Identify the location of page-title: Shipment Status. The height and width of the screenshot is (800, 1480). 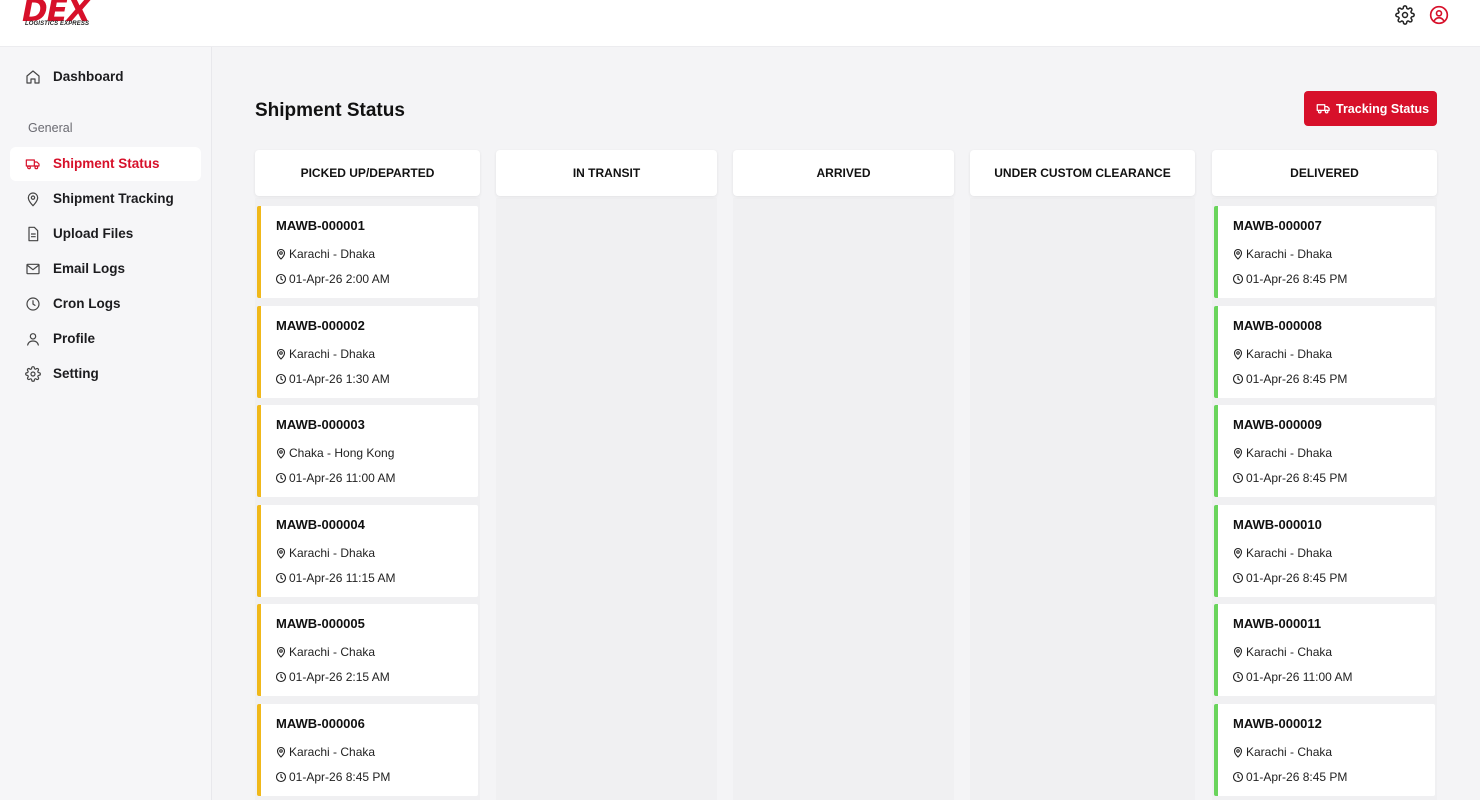
(330, 110).